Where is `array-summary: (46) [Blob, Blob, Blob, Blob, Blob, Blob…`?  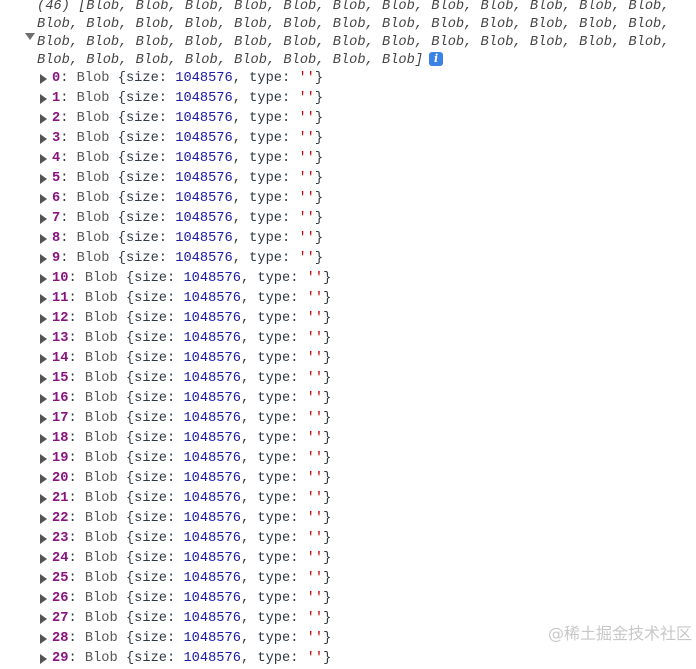
array-summary: (46) [Blob, Blob, Blob, Blob, Blob, Blob… is located at coordinates (353, 35).